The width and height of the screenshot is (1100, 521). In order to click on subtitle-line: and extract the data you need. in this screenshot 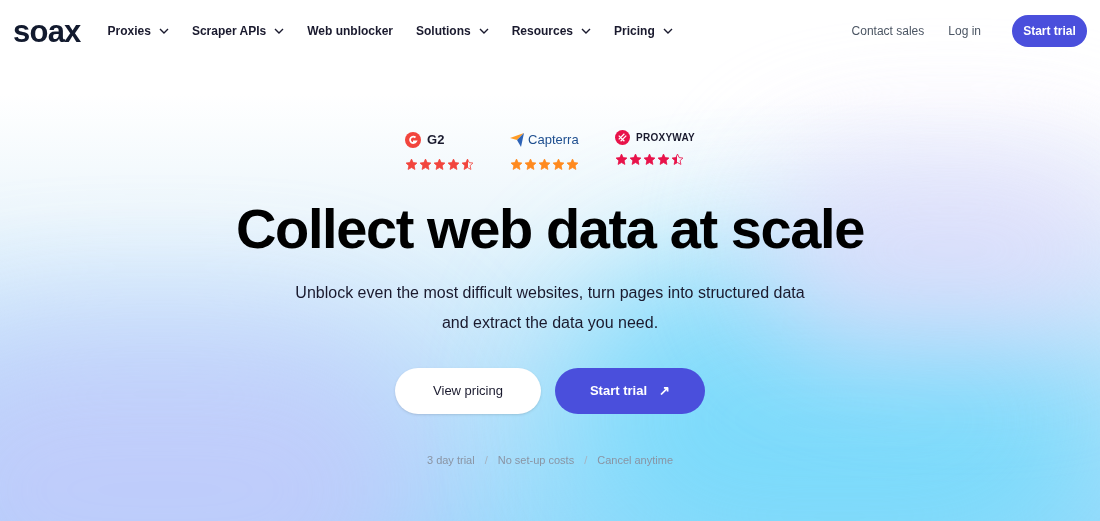, I will do `click(550, 322)`.